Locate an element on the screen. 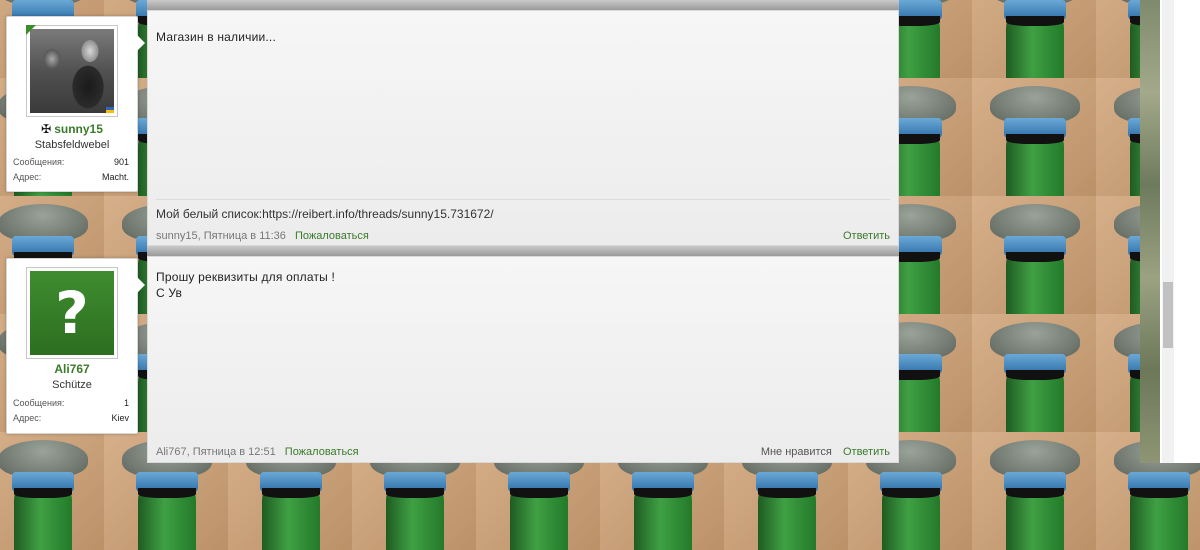 The height and width of the screenshot is (550, 1200). user-stat-messages: Сообщения: 901 is located at coordinates (71, 162).